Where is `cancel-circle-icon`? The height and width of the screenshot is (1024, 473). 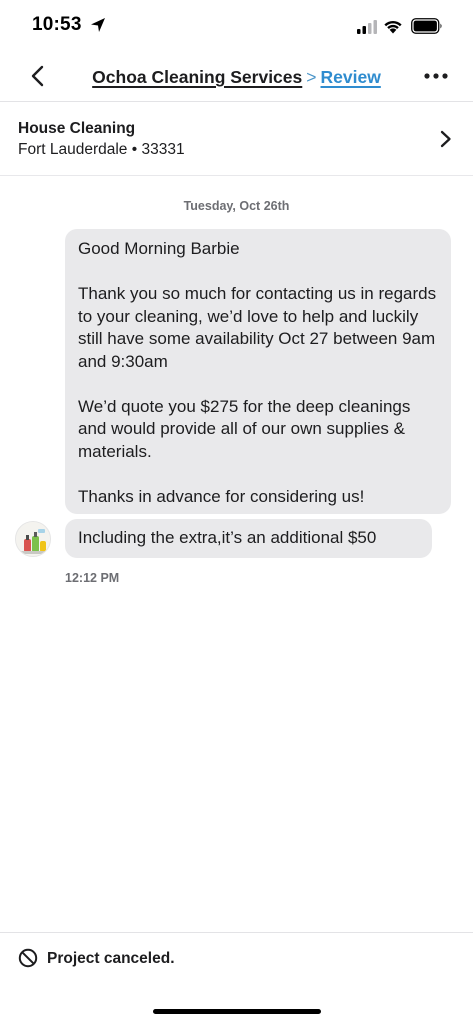 cancel-circle-icon is located at coordinates (28, 958).